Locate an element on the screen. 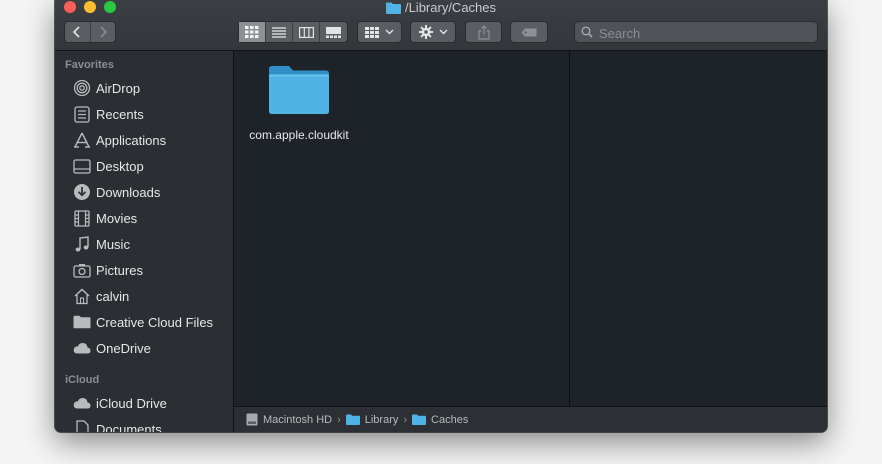 Image resolution: width=882 pixels, height=464 pixels. sidebar-item-label: Downloads is located at coordinates (128, 192).